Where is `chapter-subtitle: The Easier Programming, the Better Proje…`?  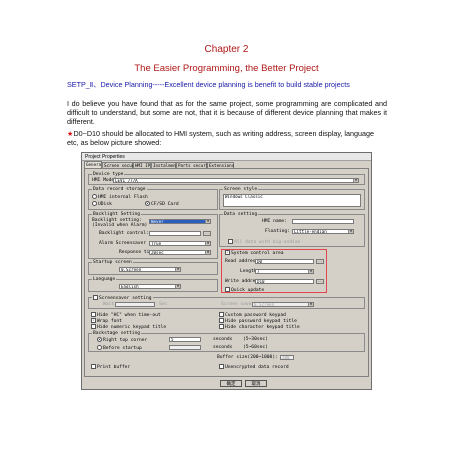
chapter-subtitle: The Easier Programming, the Better Proje… is located at coordinates (226, 68).